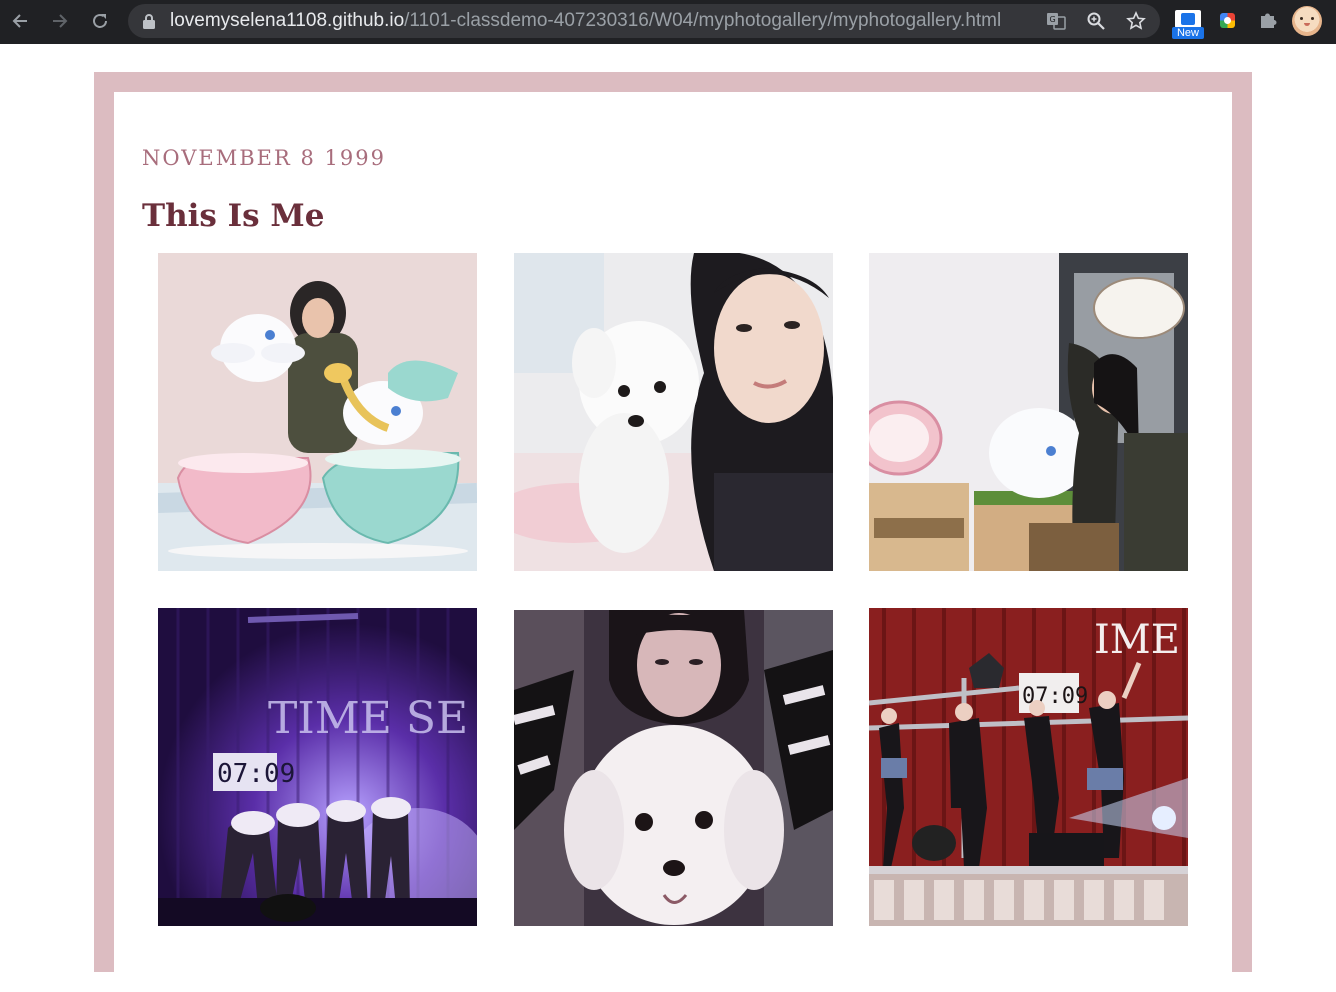 This screenshot has height=992, width=1336. What do you see at coordinates (368, 718) in the screenshot?
I see `svg-text: TIME SE` at bounding box center [368, 718].